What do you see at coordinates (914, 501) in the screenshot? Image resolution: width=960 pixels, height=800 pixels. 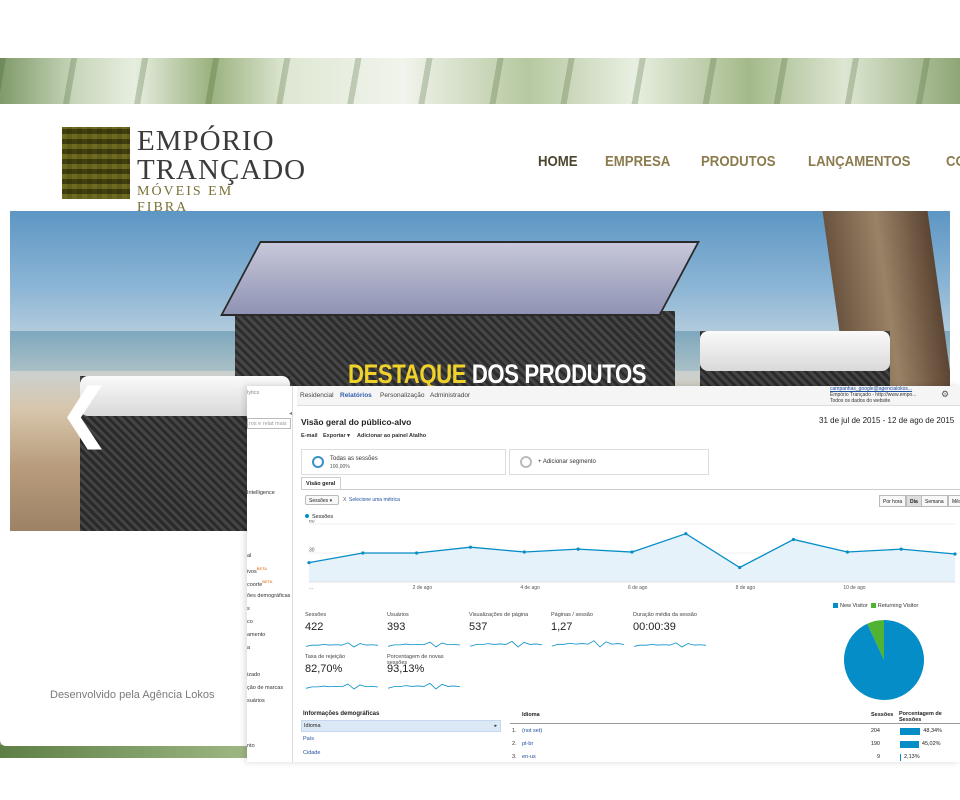 I see `period-day: Dia` at bounding box center [914, 501].